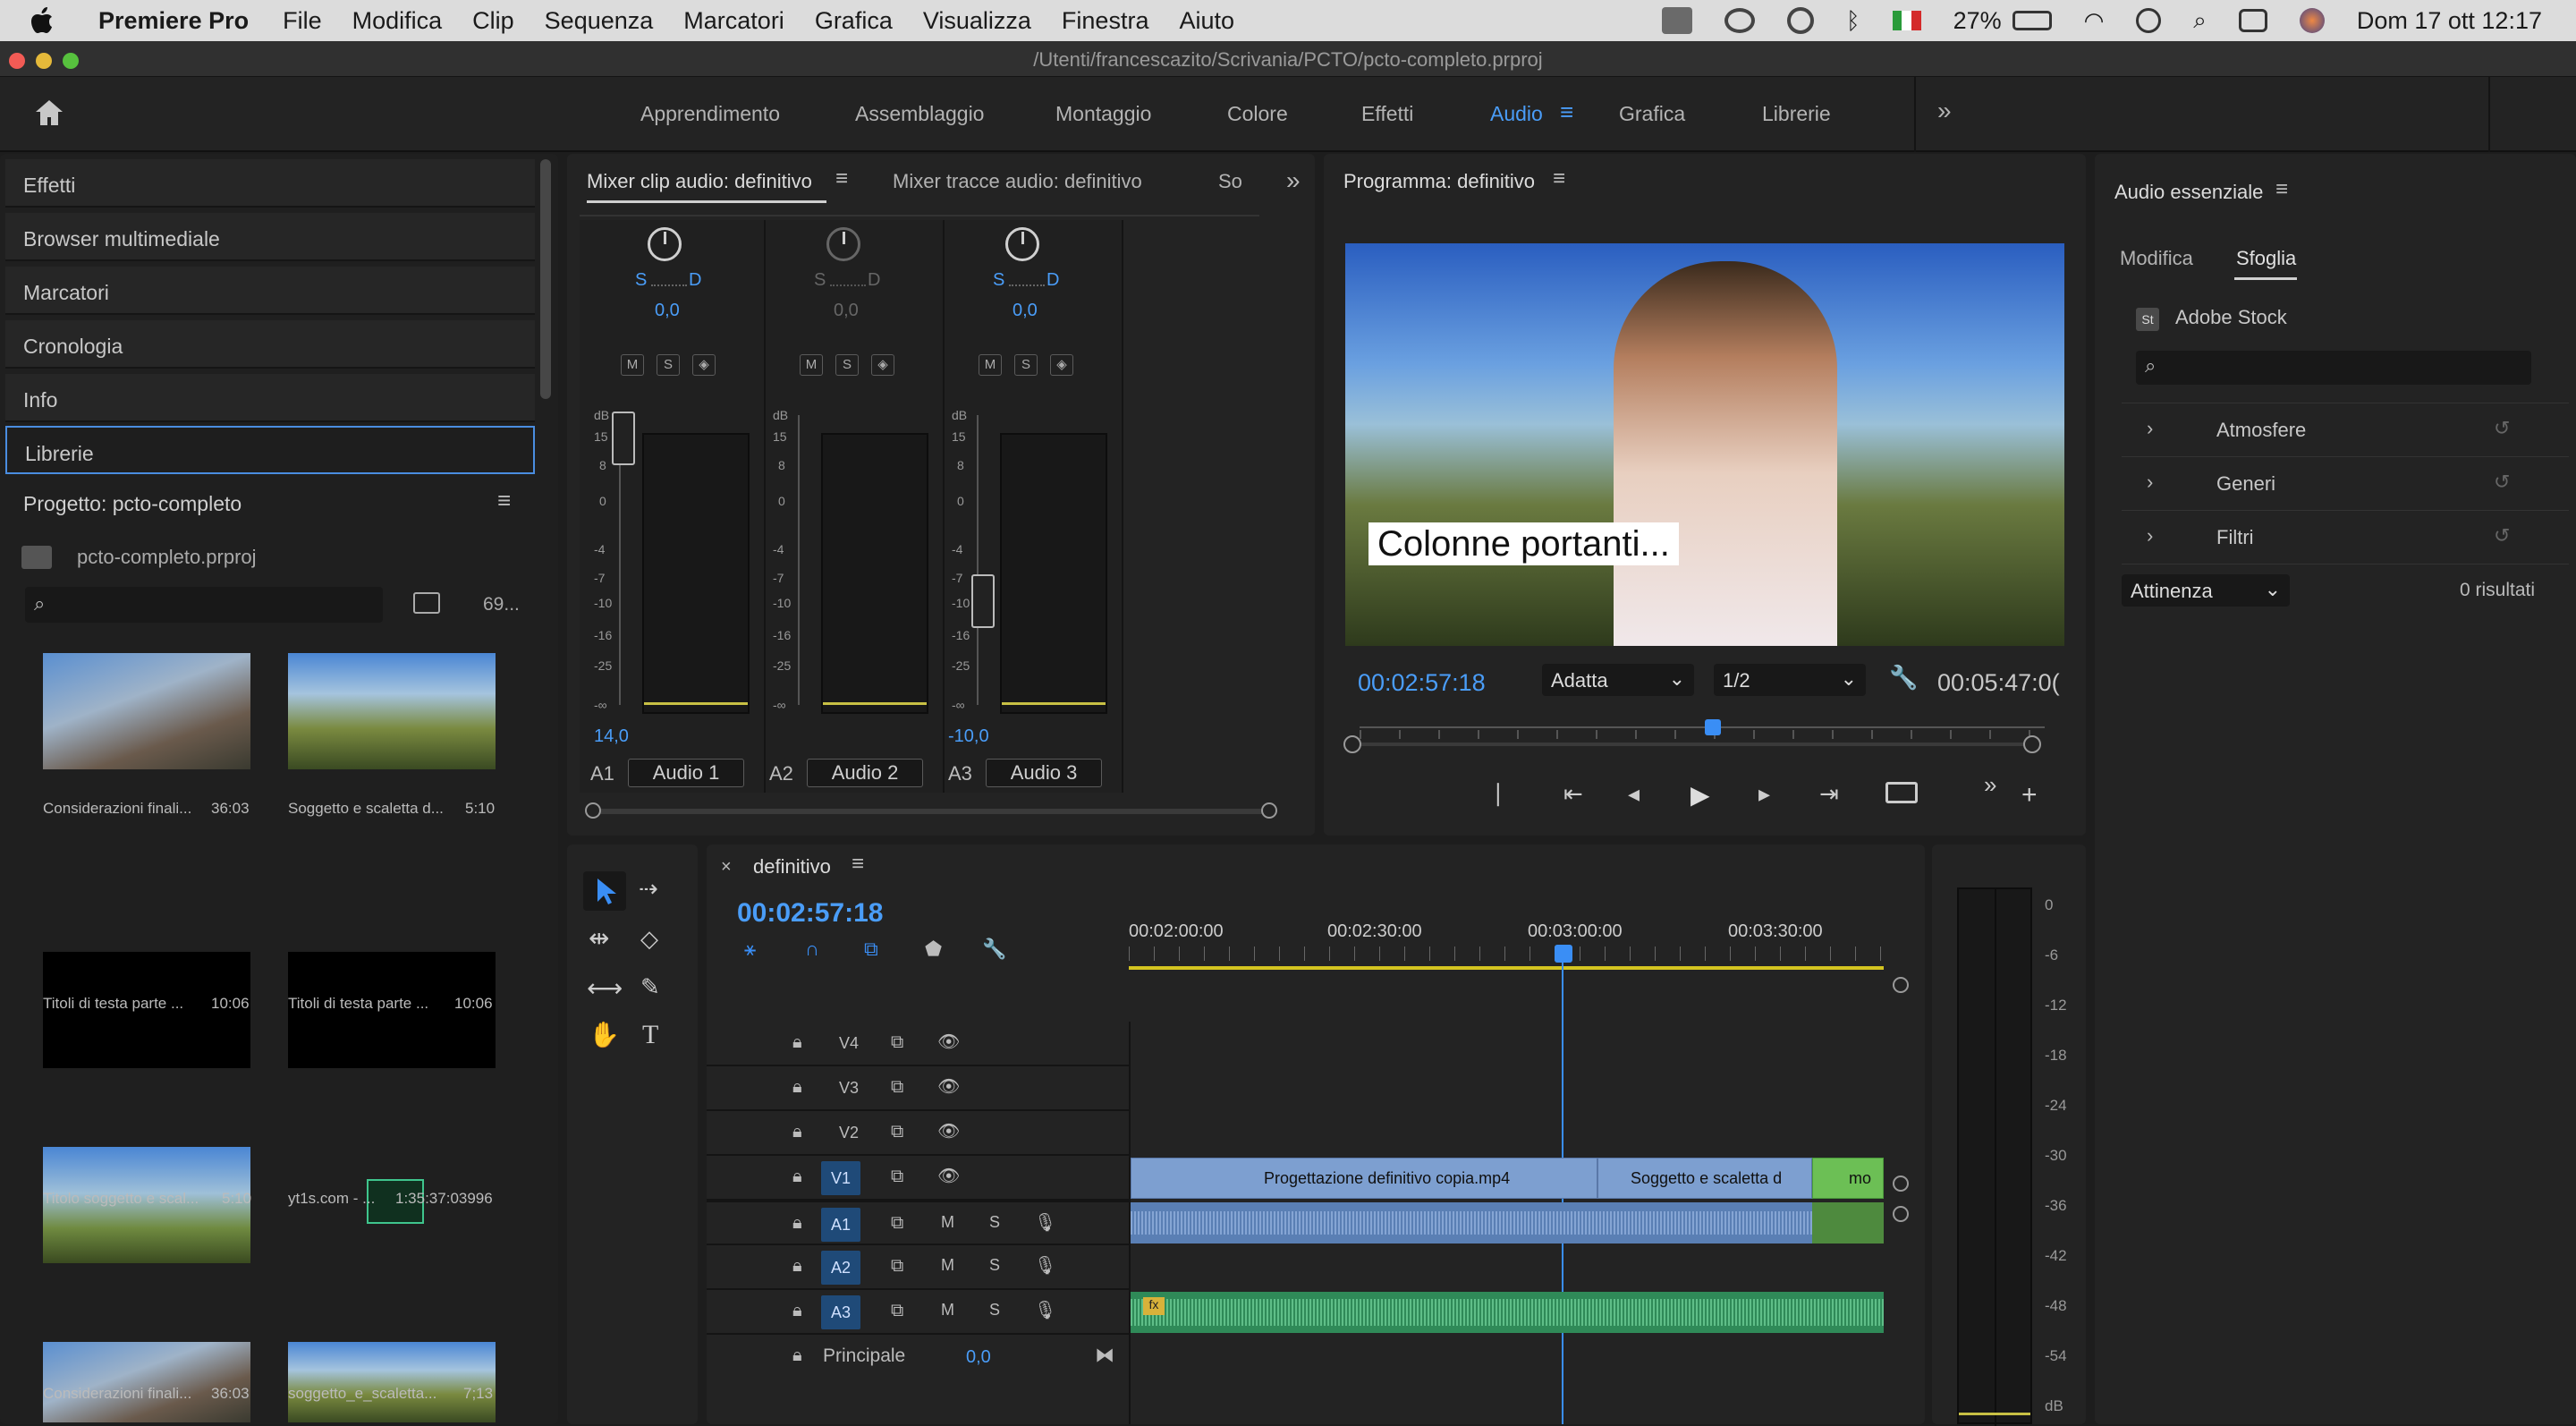  I want to click on video-clip-soggetto: Soggetto e scaletta d, so click(1704, 1178).